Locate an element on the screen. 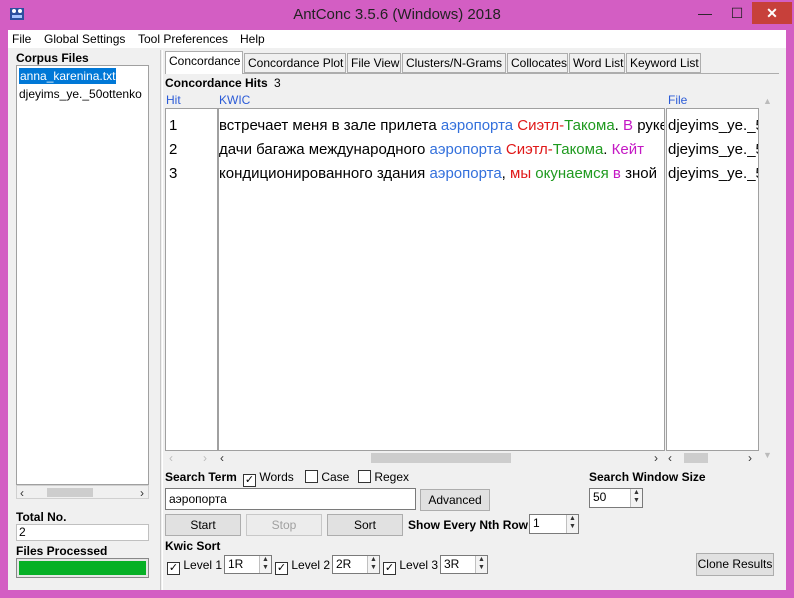  sort-level-2: ✓ Level 2 is located at coordinates (302, 566).